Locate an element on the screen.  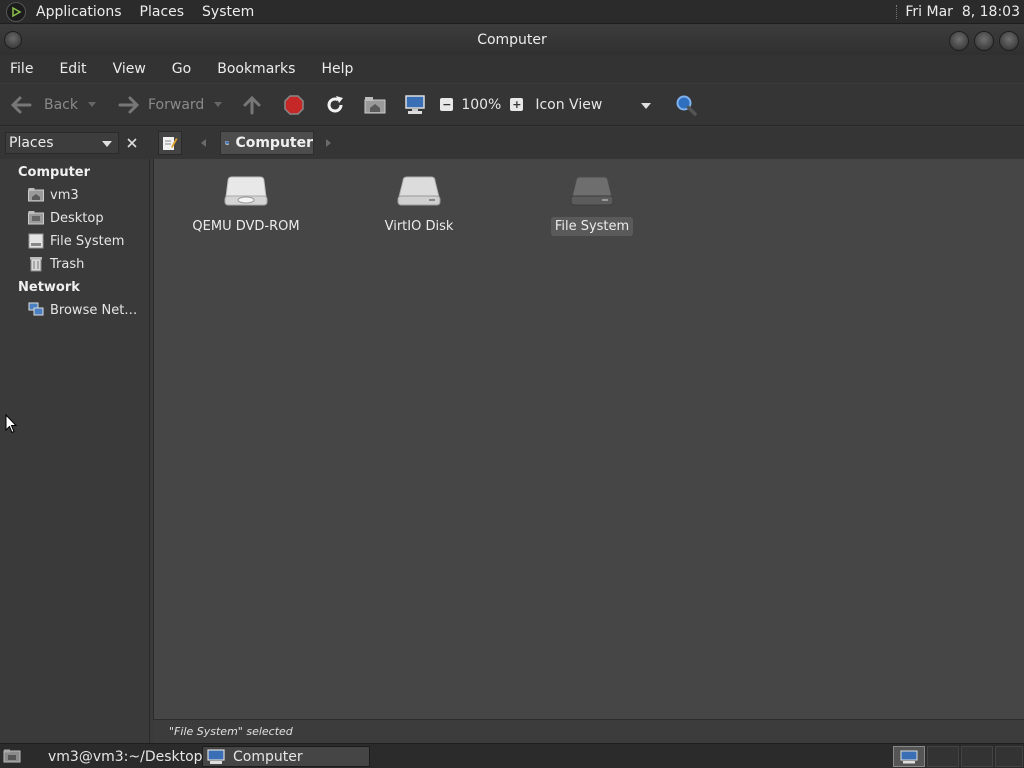
zoom-out-button: − is located at coordinates (447, 104).